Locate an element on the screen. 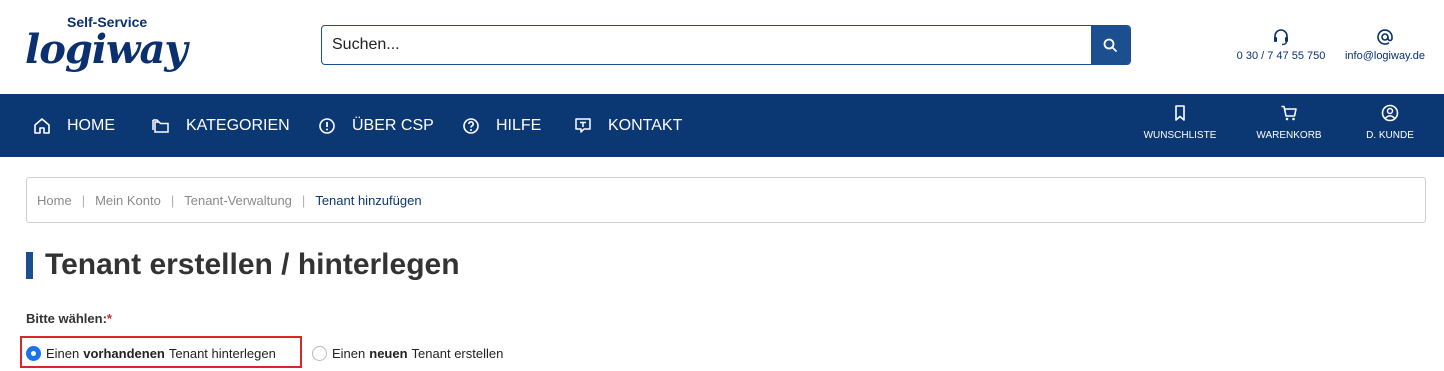 The image size is (1444, 371). nav-warenkorb-label: WARENKORB is located at coordinates (1289, 135).